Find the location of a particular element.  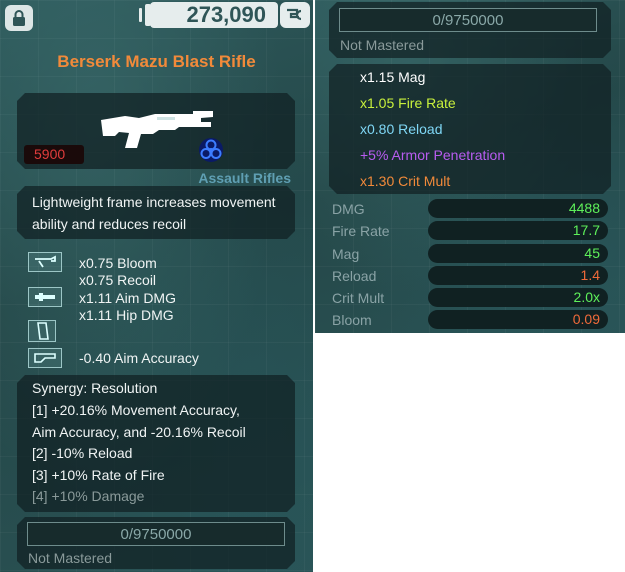

stat-label-reload: Reload is located at coordinates (354, 276).